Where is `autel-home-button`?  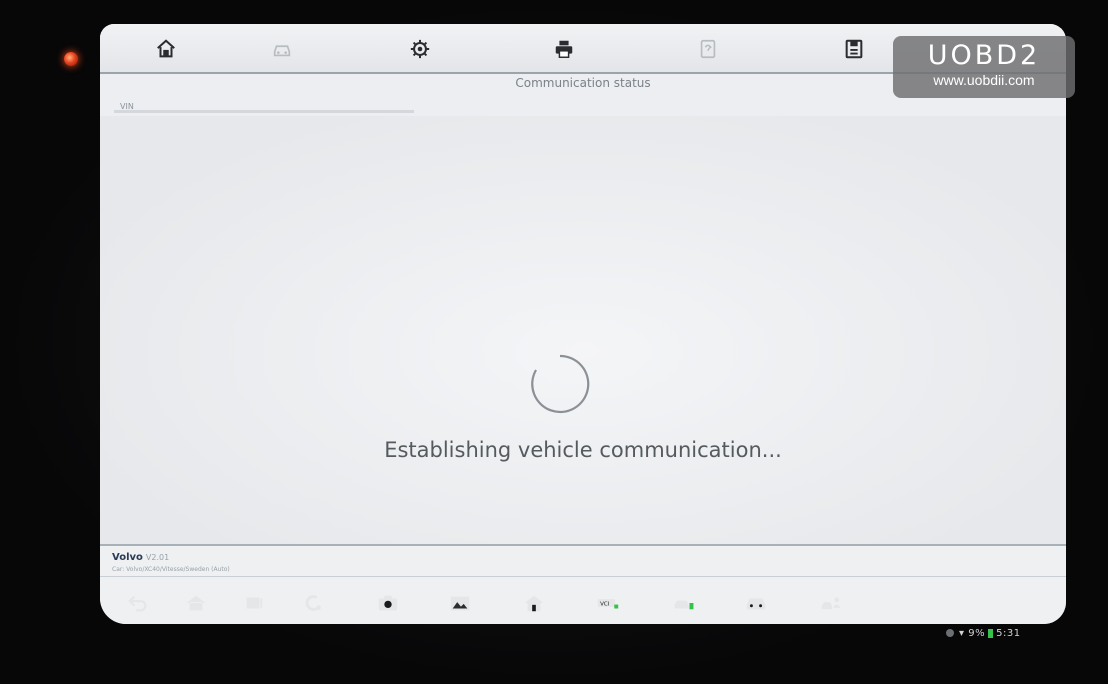
autel-home-button is located at coordinates (534, 603).